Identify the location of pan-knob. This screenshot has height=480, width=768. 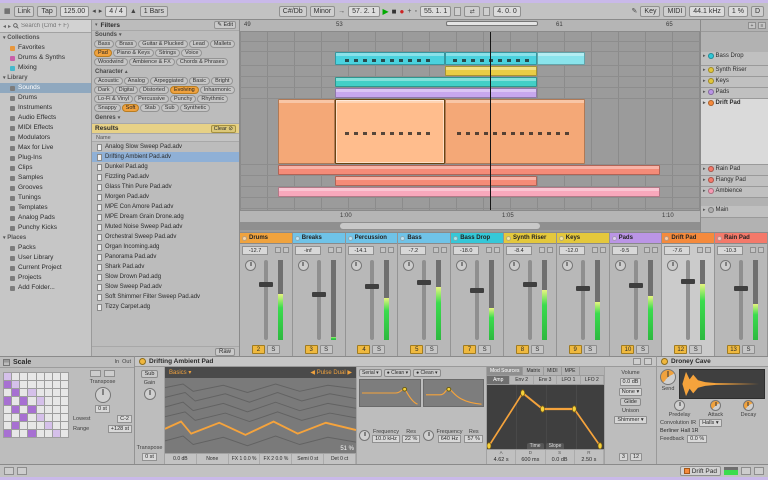
(409, 265).